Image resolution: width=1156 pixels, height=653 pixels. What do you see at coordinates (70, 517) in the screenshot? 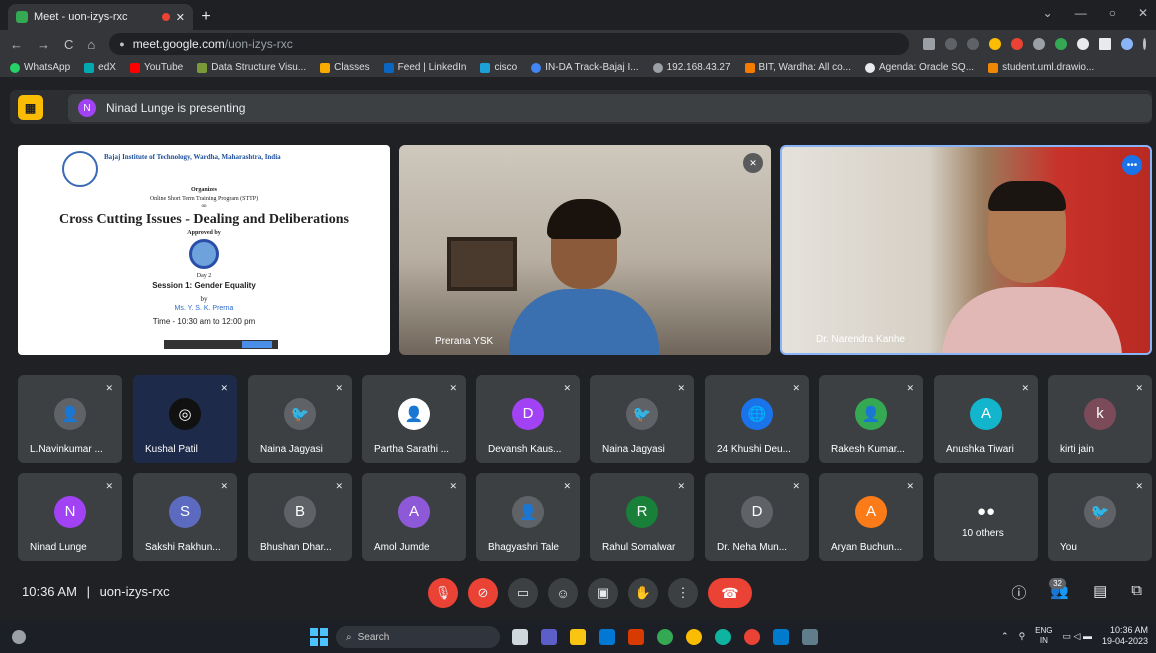
I see `participant-tile: N ✕ Ninad Lunge` at bounding box center [70, 517].